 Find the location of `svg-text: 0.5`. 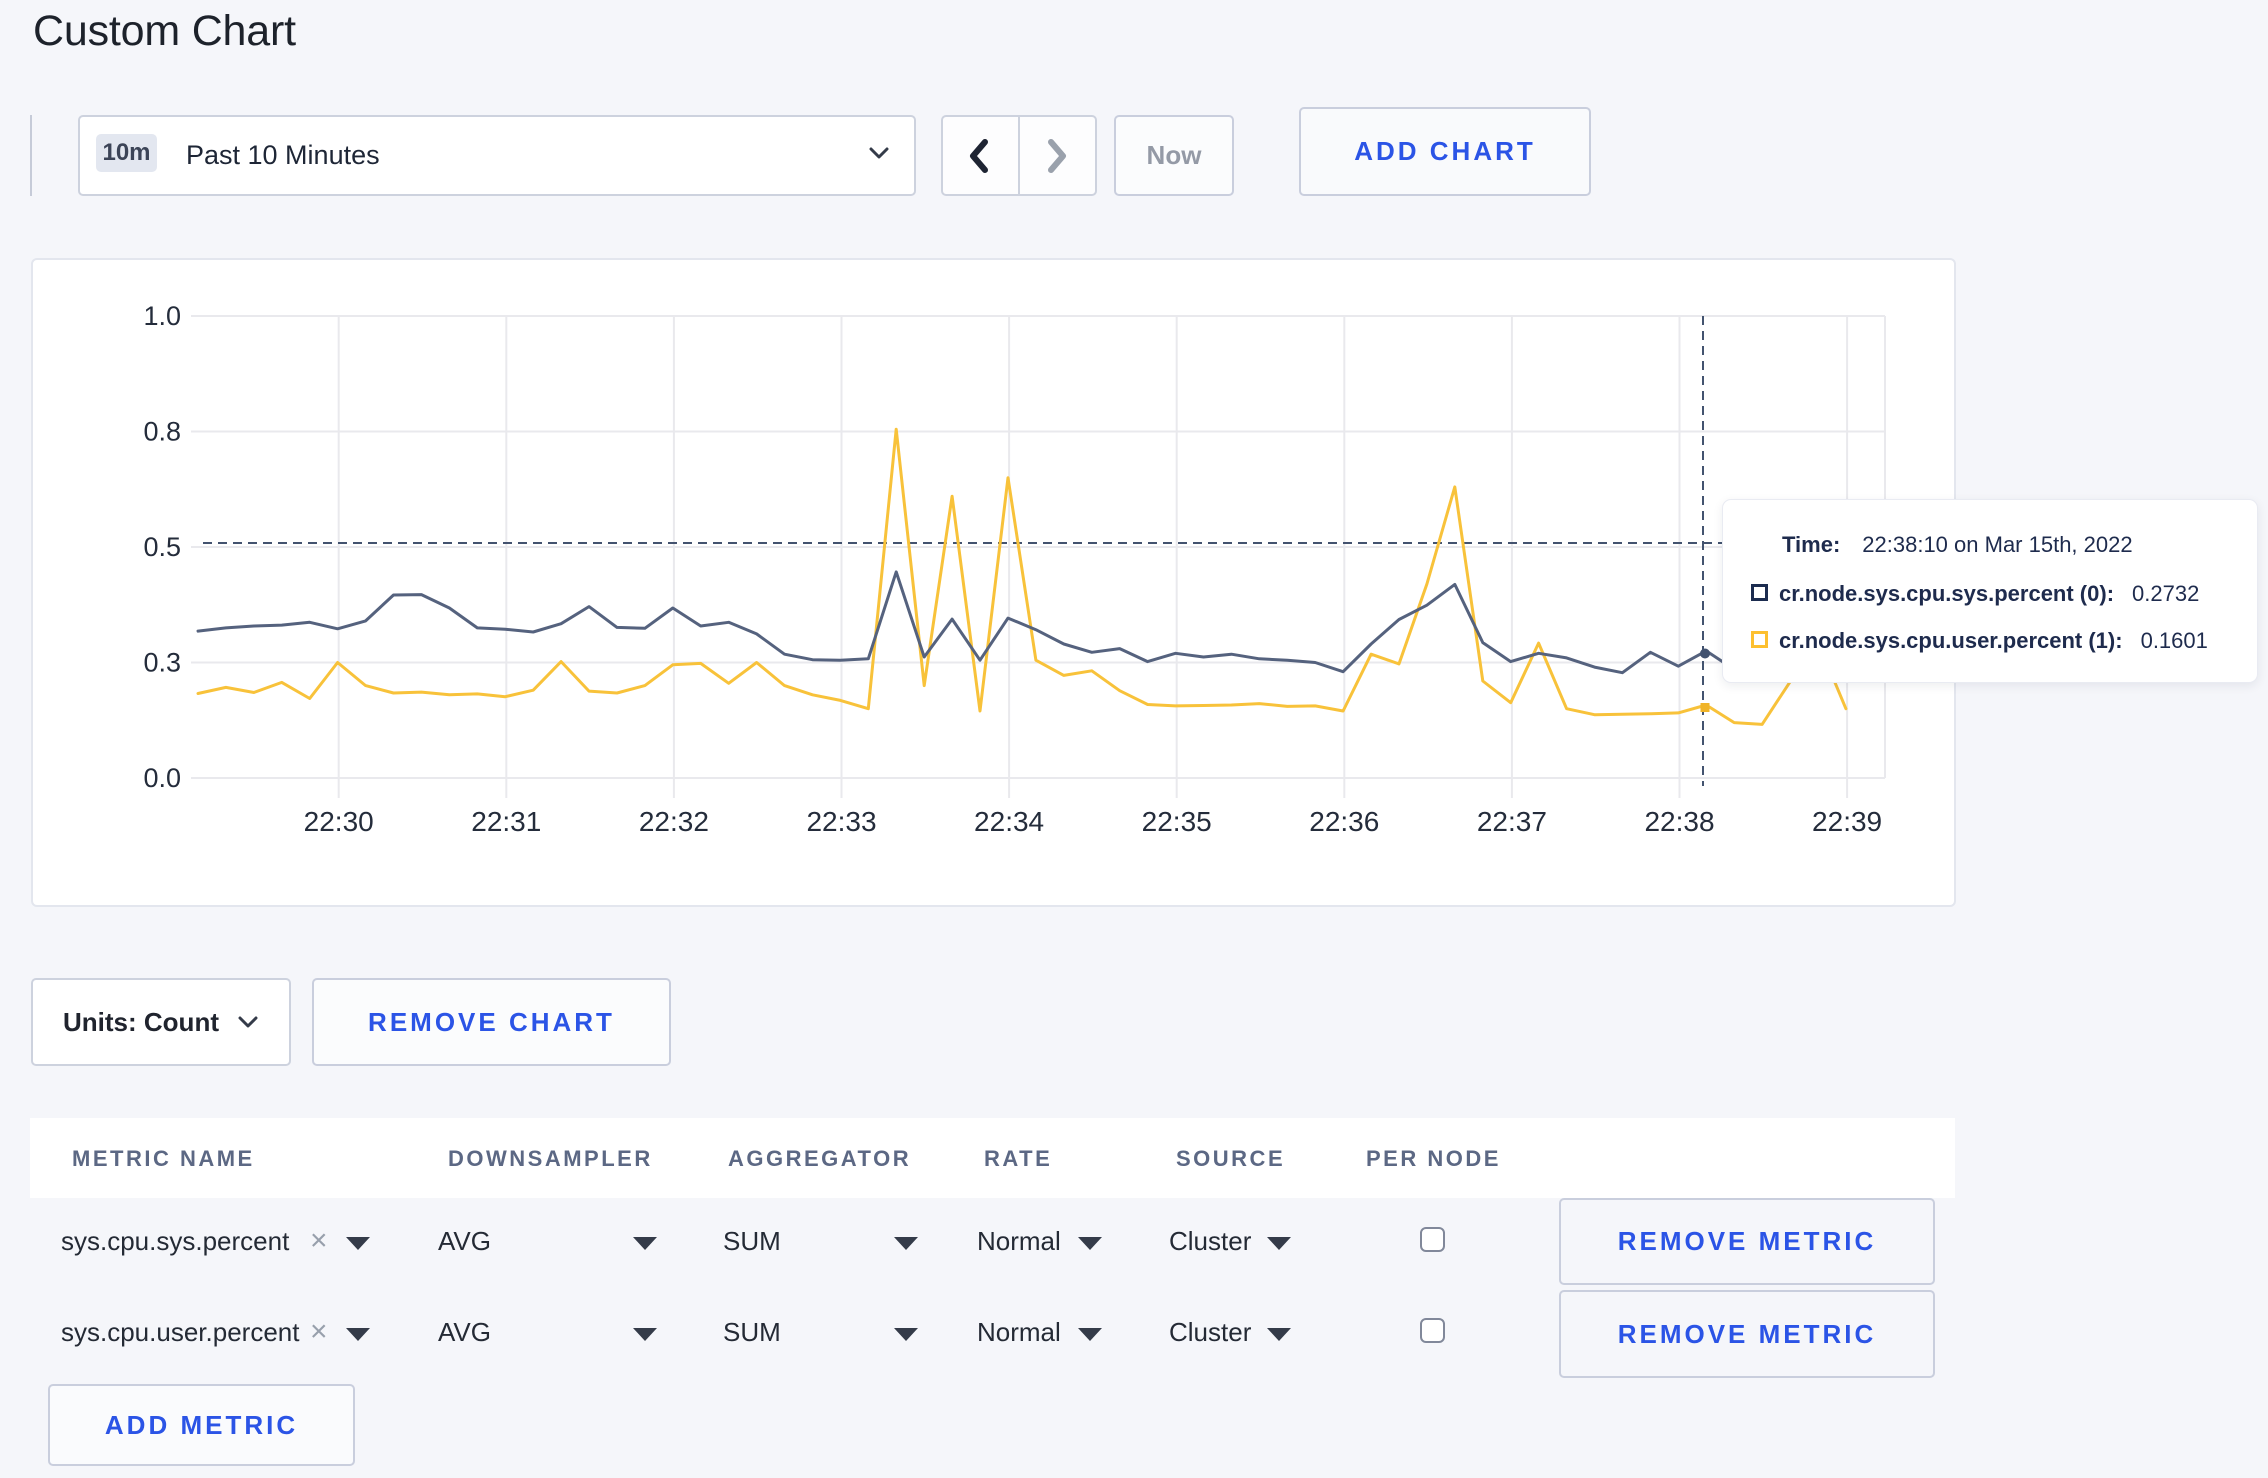

svg-text: 0.5 is located at coordinates (162, 547).